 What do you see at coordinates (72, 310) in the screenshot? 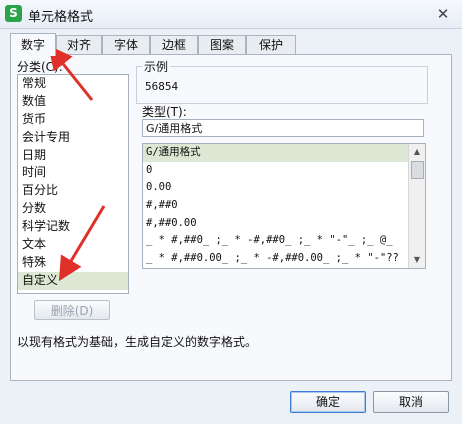
I see `delete-button: 删除(D)` at bounding box center [72, 310].